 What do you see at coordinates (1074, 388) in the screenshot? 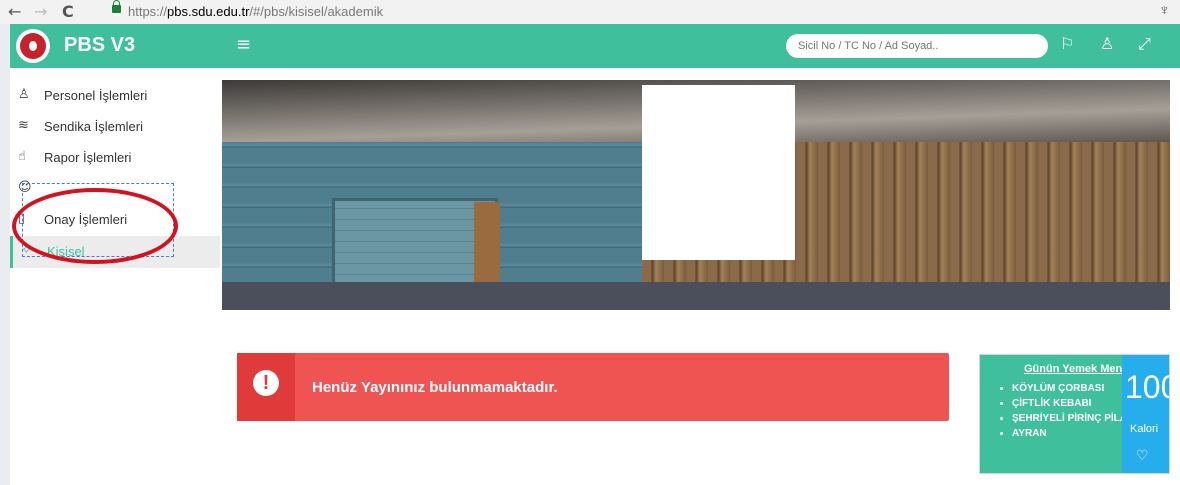
I see `meal-item: KÖYLÜM ÇORBASI` at bounding box center [1074, 388].